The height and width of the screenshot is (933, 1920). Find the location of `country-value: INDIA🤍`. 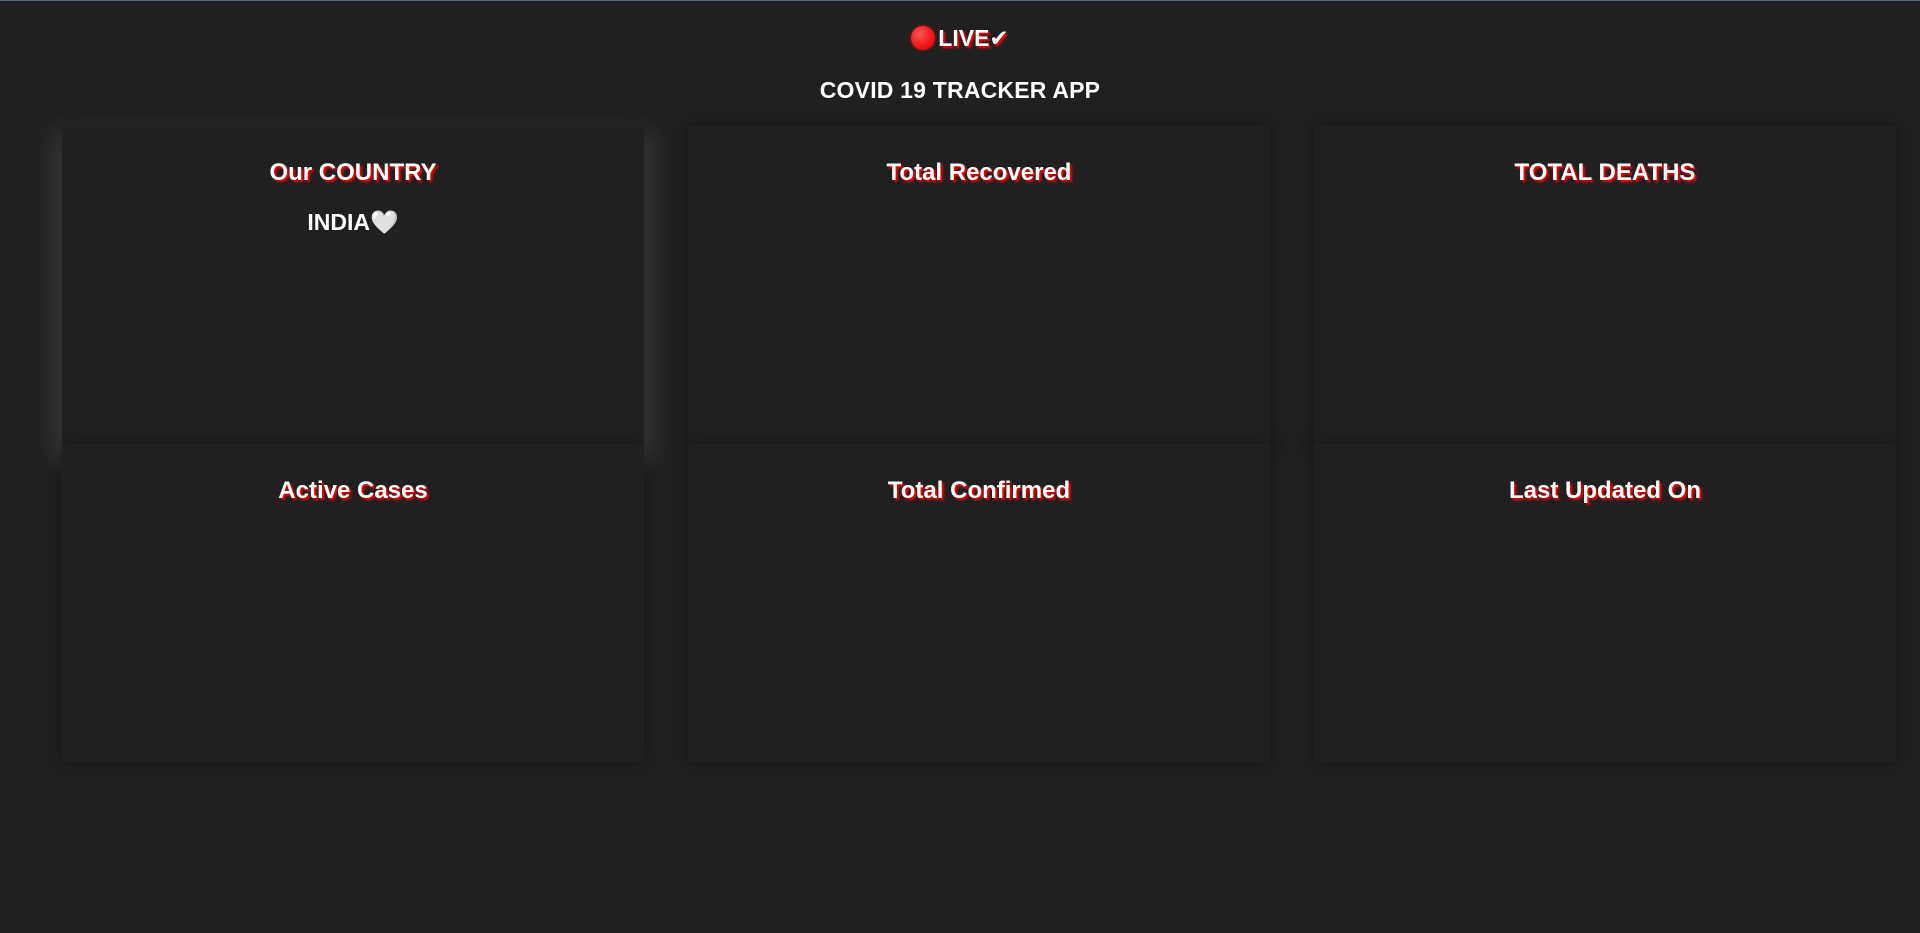

country-value: INDIA🤍 is located at coordinates (353, 222).